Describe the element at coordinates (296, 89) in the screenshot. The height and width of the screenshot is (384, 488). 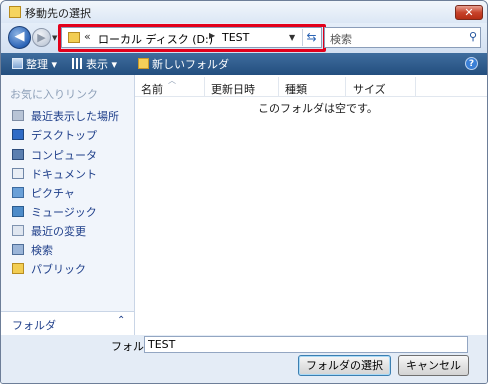
I see `column-type: 種類` at that location.